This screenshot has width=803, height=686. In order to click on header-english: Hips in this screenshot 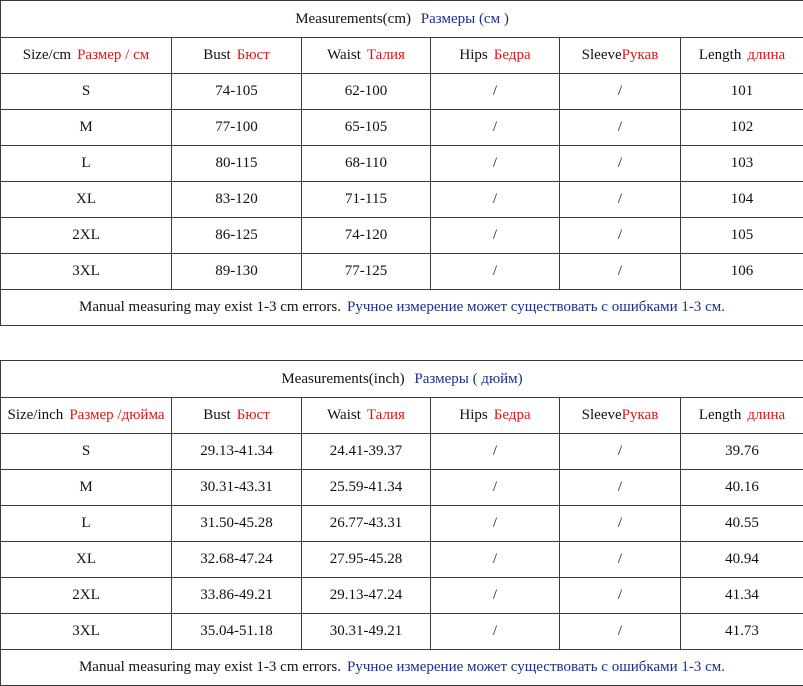, I will do `click(473, 415)`.